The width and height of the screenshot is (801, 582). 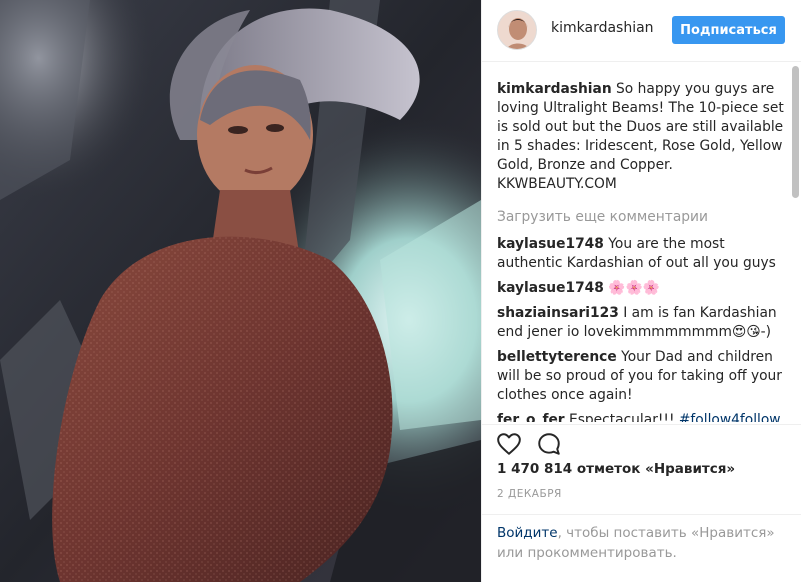 I want to click on avatar-image, so click(x=517, y=30).